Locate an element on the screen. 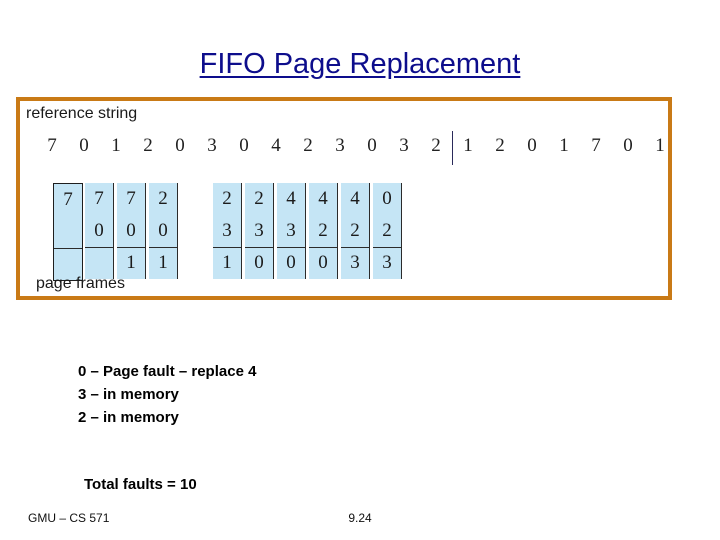  page-frame-column: 423 is located at coordinates (355, 231).